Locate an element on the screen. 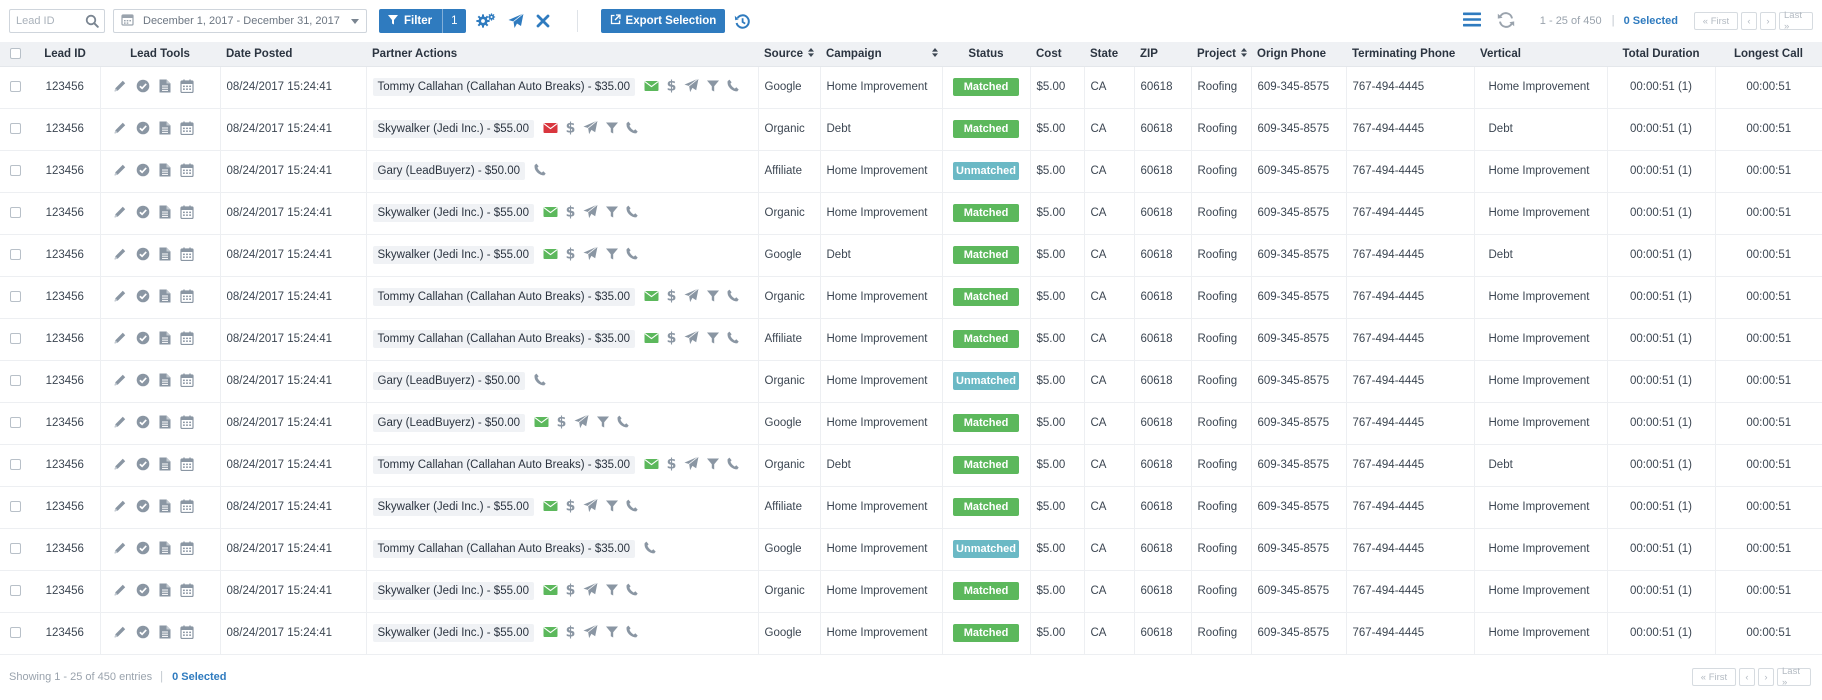 The width and height of the screenshot is (1822, 700). settings-icon is located at coordinates (485, 21).